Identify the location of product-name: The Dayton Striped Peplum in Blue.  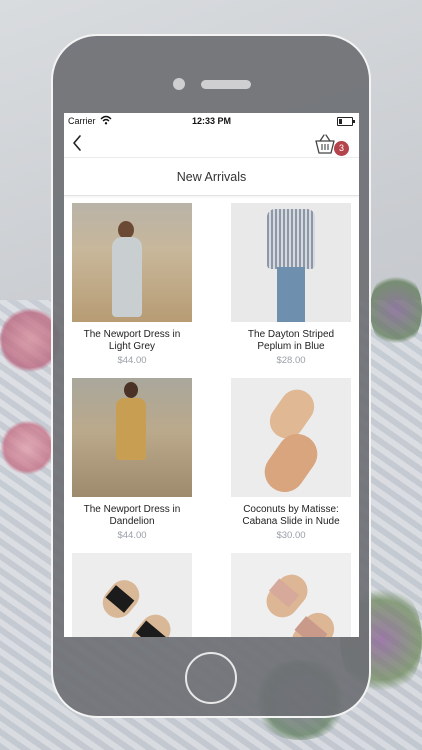
(291, 341).